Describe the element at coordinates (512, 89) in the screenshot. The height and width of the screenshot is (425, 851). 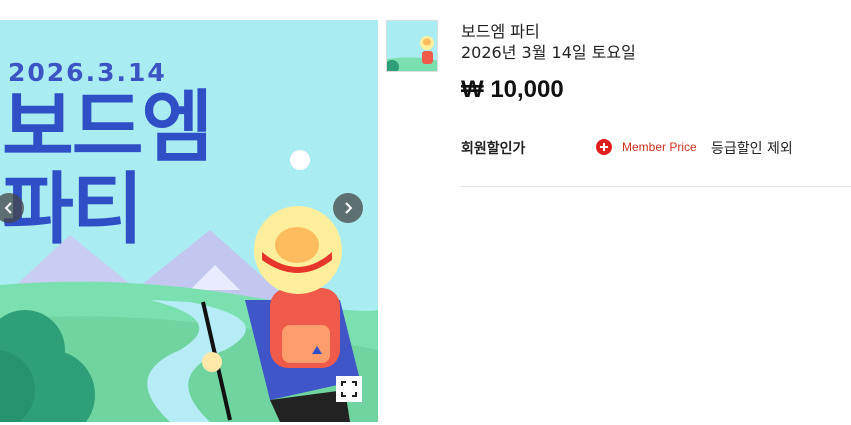
I see `product-price: ₩ 10,000` at that location.